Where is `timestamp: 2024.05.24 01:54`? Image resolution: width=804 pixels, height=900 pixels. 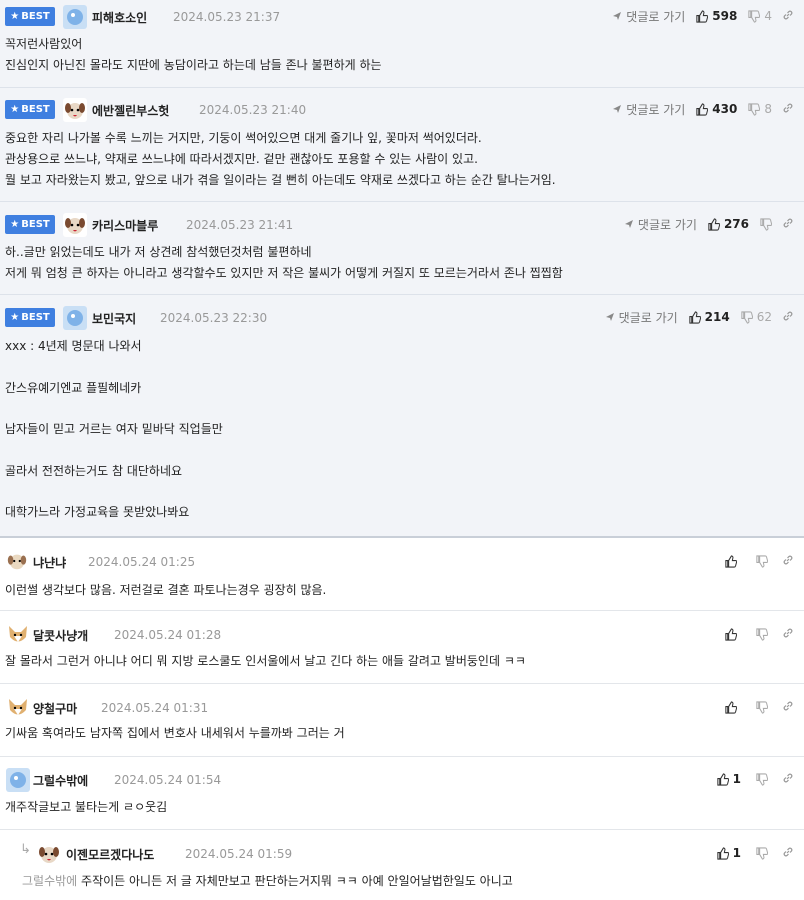
timestamp: 2024.05.24 01:54 is located at coordinates (168, 780).